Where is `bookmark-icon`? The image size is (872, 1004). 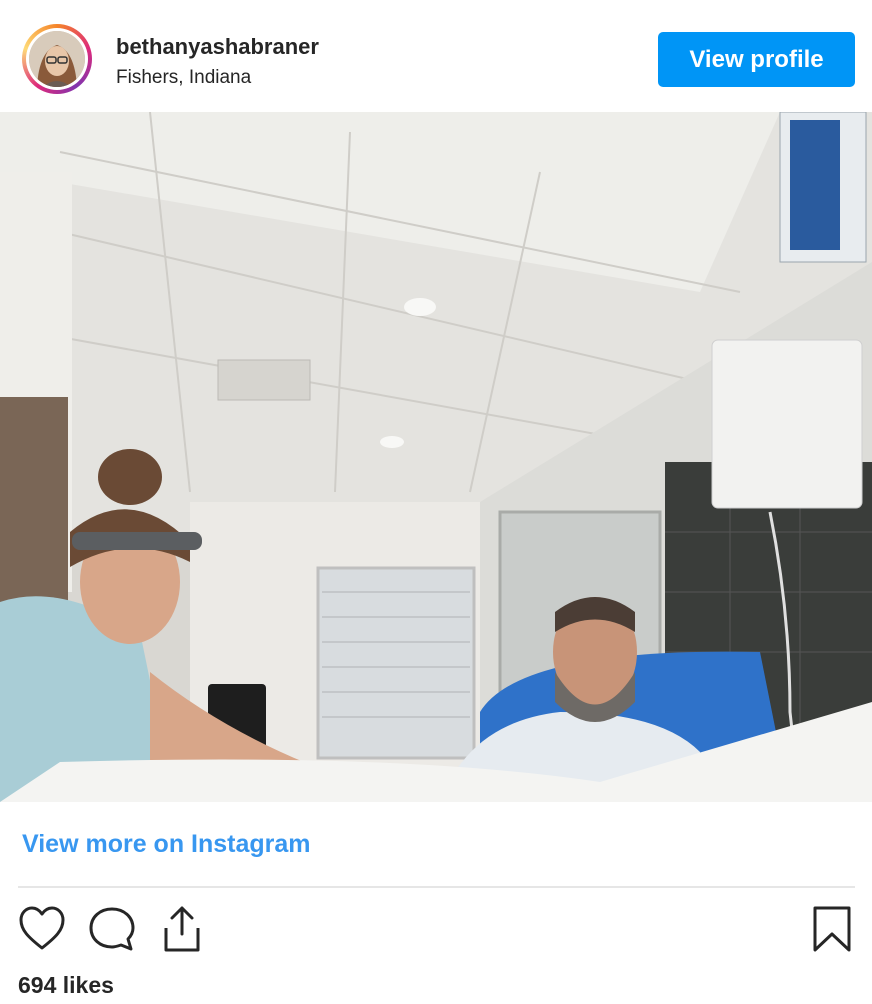
bookmark-icon is located at coordinates (832, 929).